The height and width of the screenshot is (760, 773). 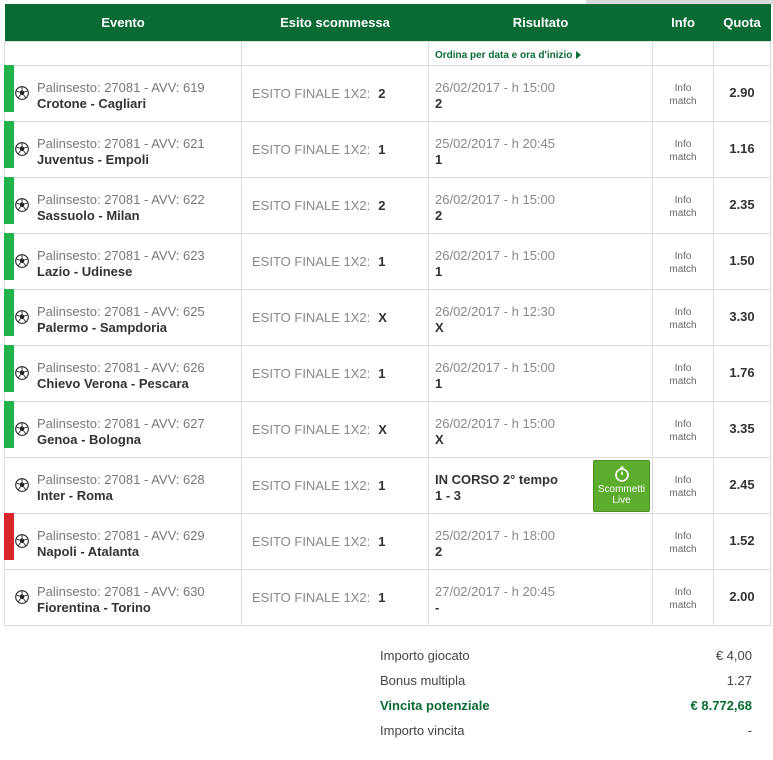 I want to click on palinsesto-text: Palinsesto: 27081 - AVV: 625, so click(x=121, y=311).